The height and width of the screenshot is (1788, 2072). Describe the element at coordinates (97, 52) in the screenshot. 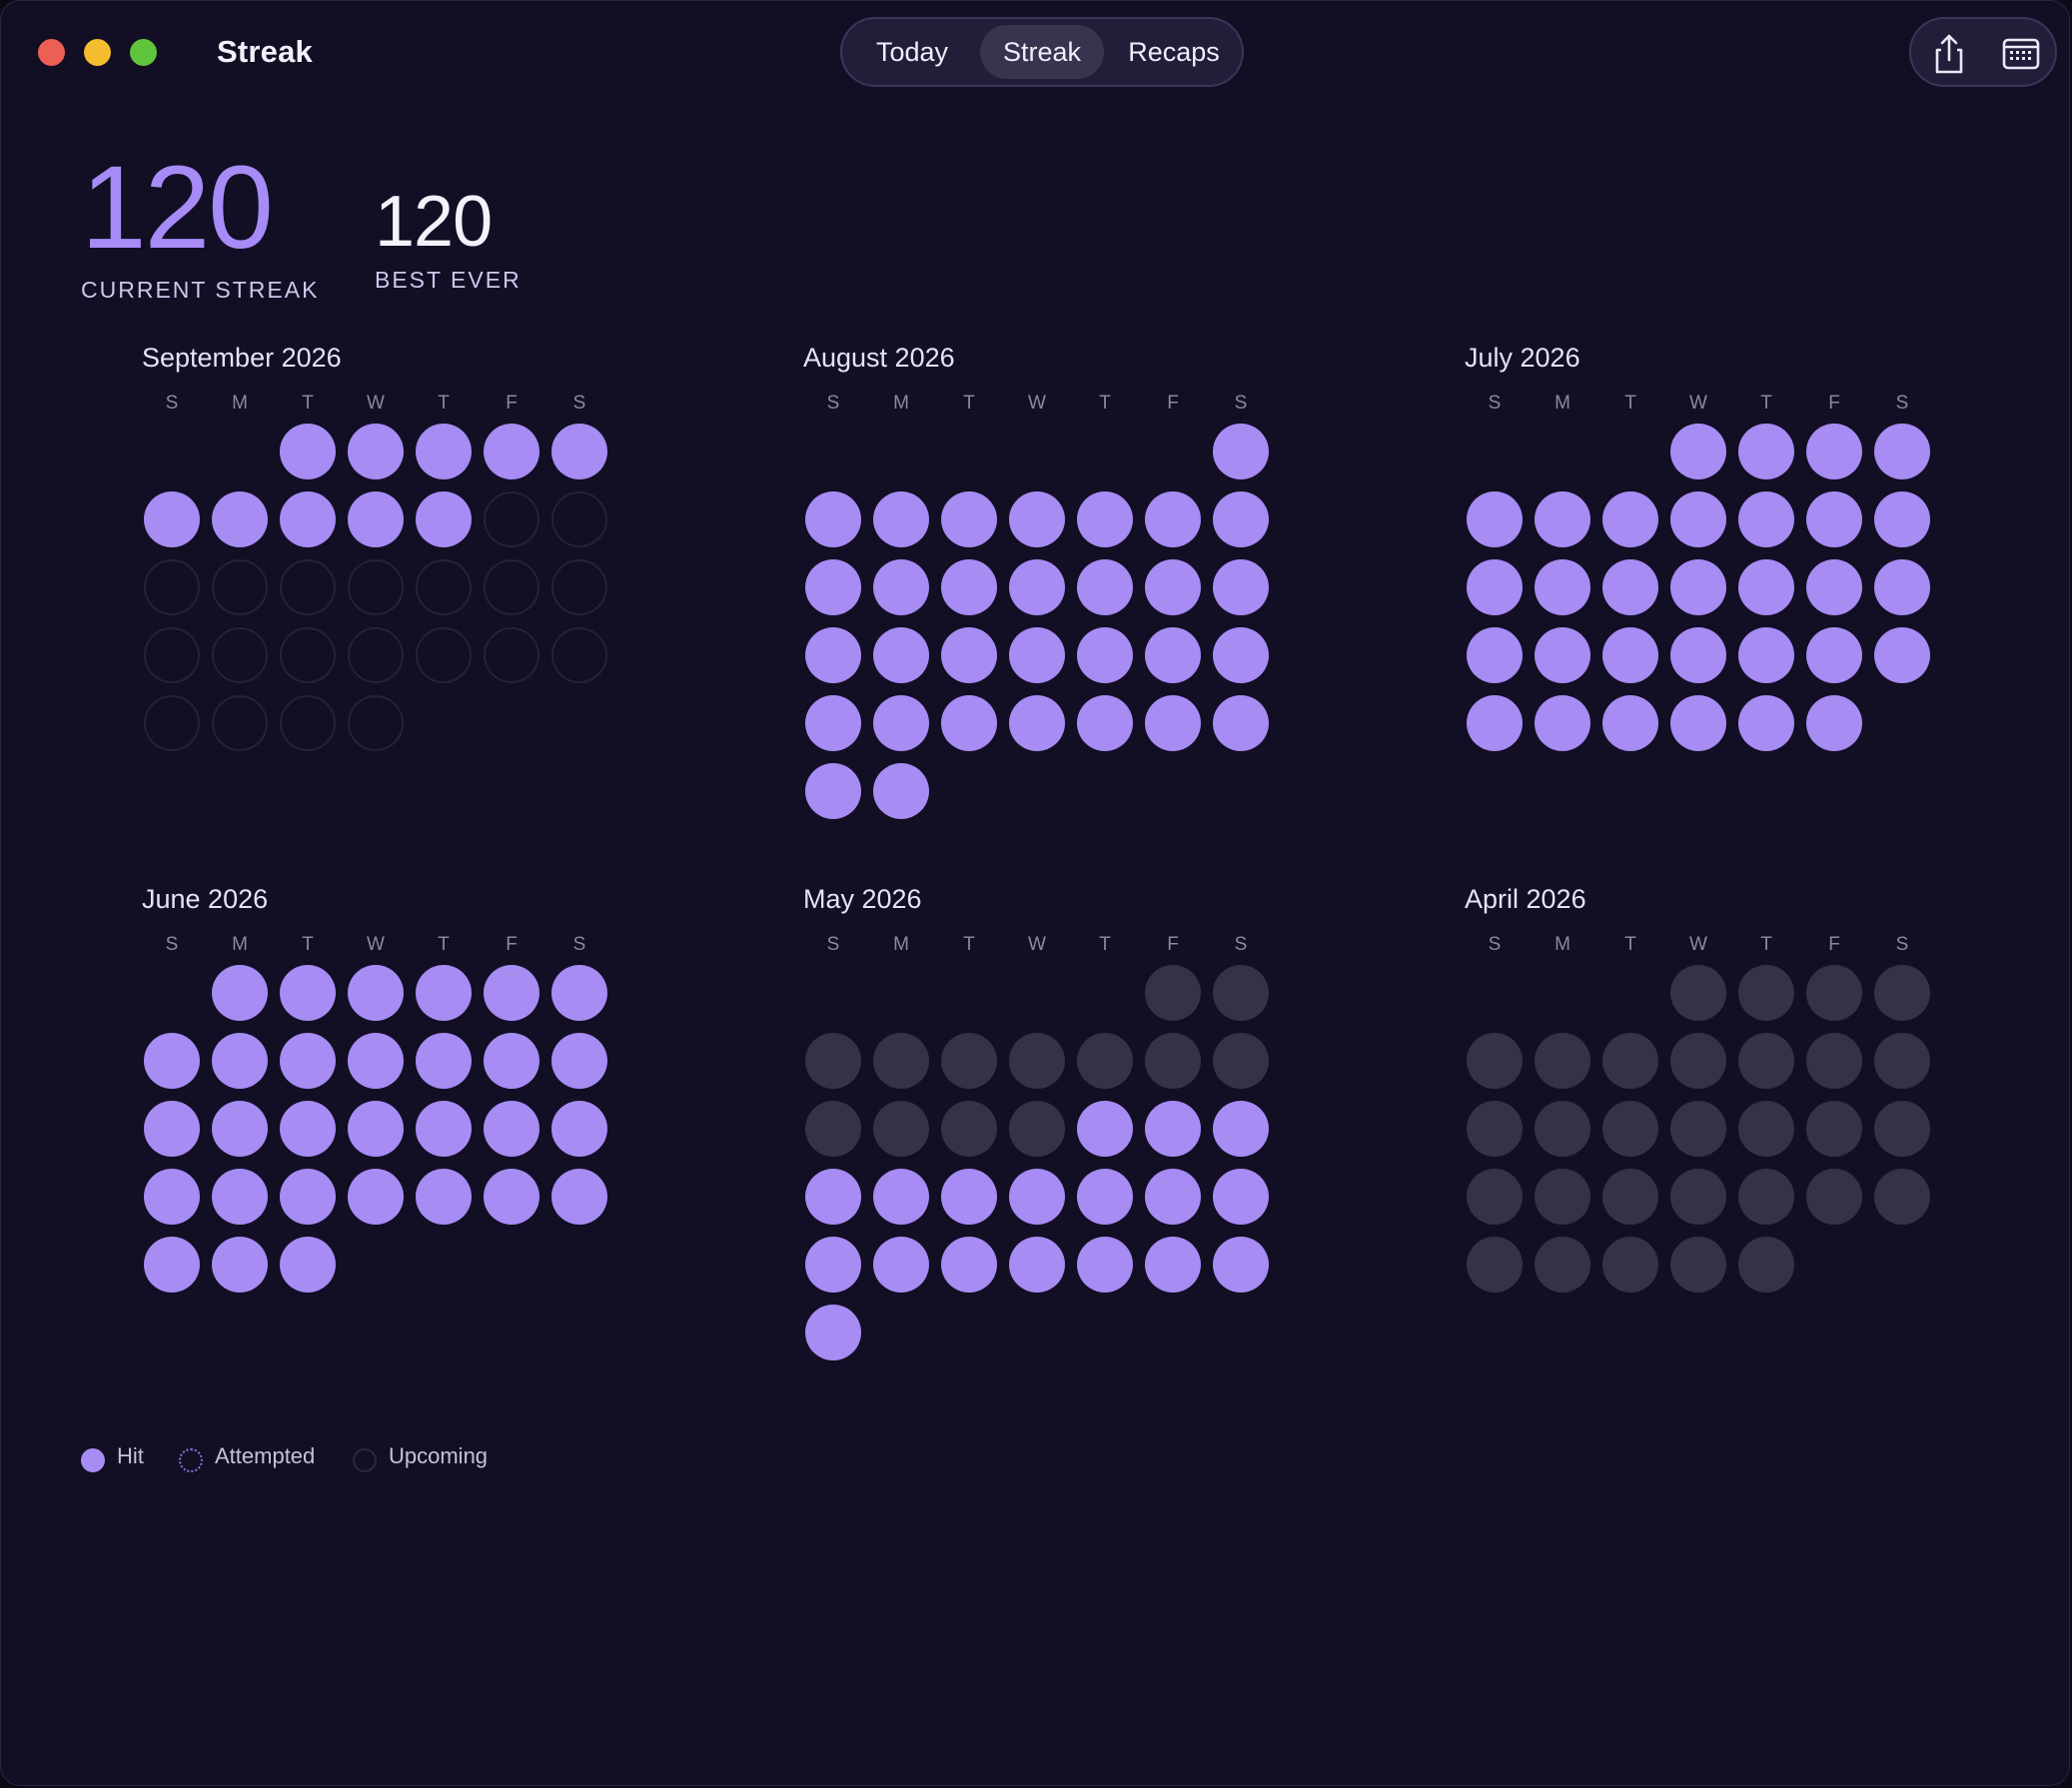

I see `minimize-window-button` at that location.